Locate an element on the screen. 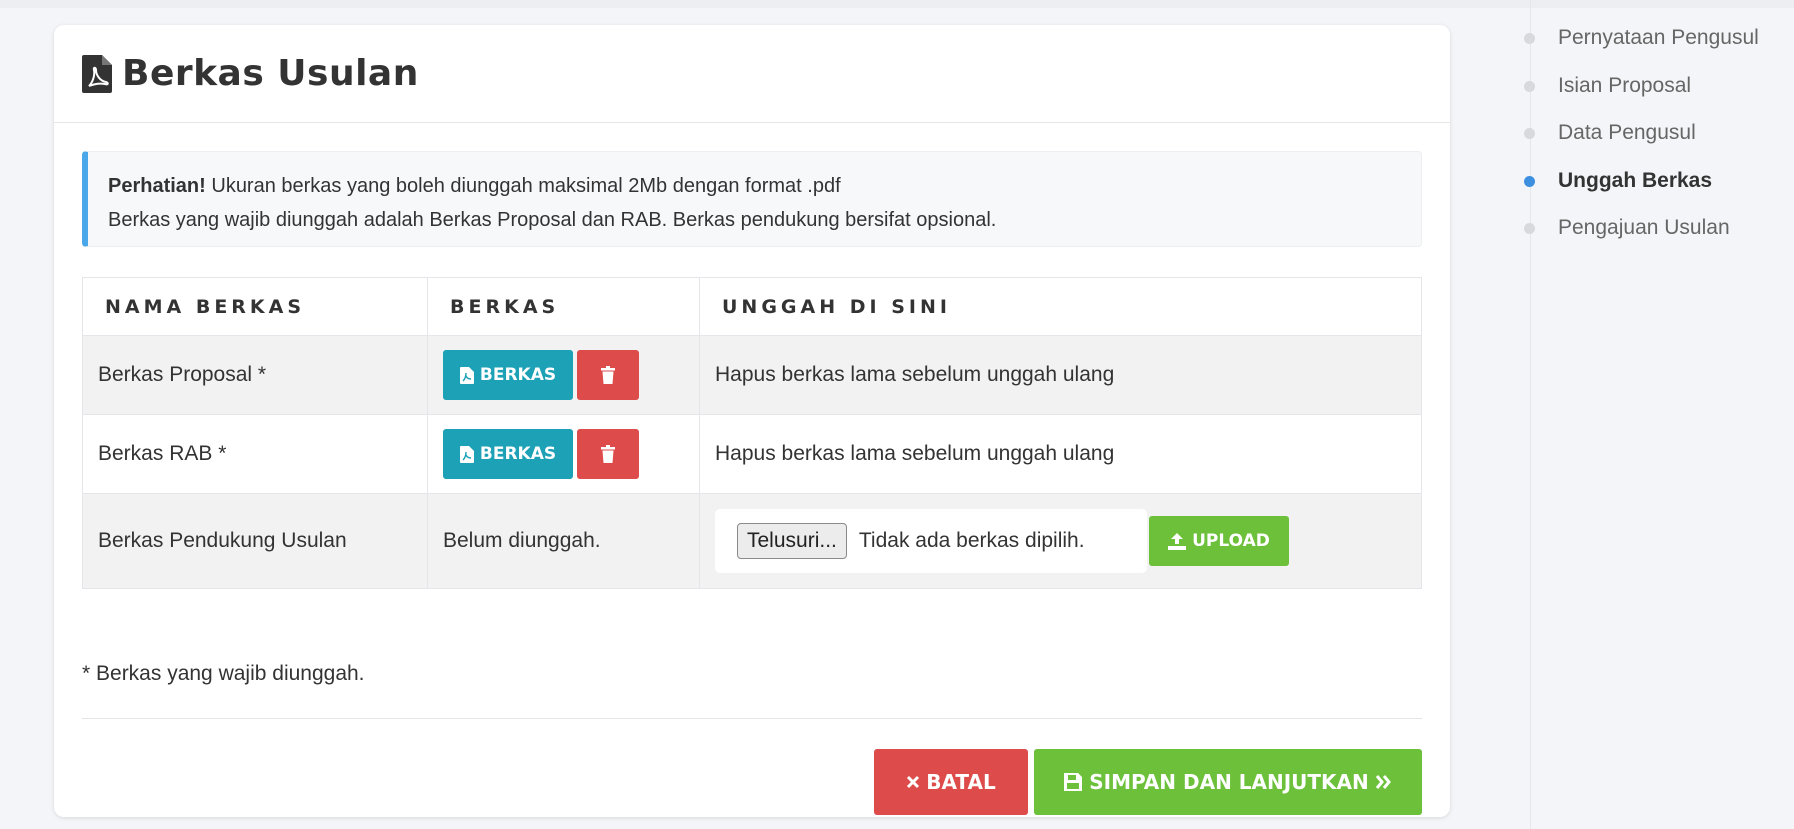 The image size is (1794, 829). alert-strong: Perhatian! is located at coordinates (157, 186).